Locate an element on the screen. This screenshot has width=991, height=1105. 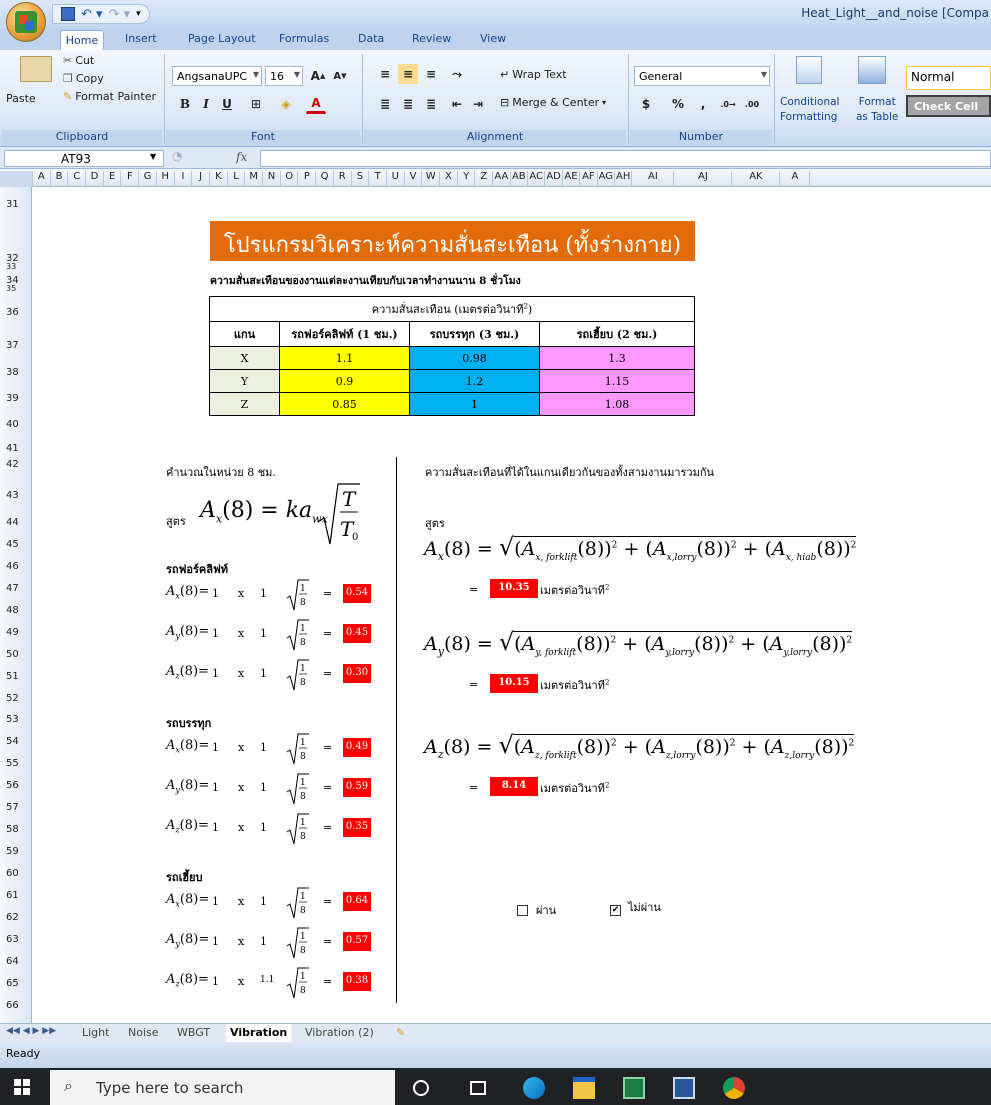
tab-home: Home is located at coordinates (82, 40).